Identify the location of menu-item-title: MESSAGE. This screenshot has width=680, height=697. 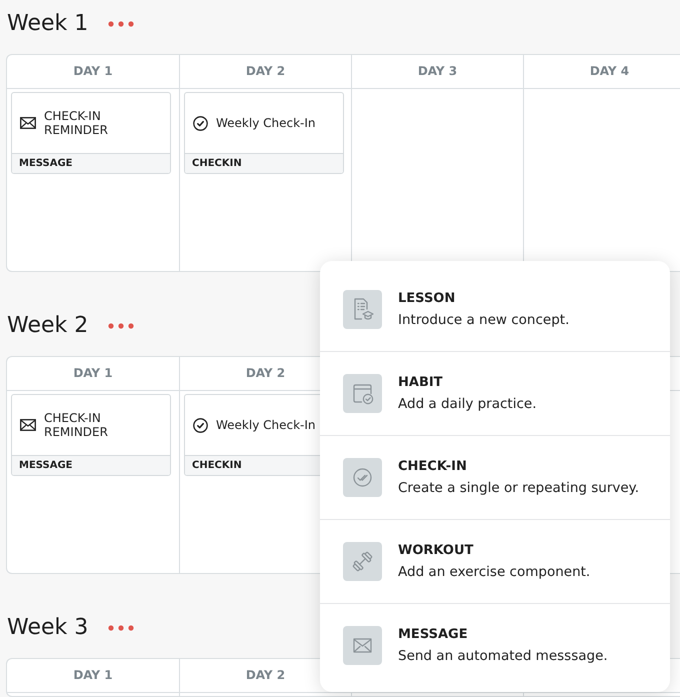
(433, 635).